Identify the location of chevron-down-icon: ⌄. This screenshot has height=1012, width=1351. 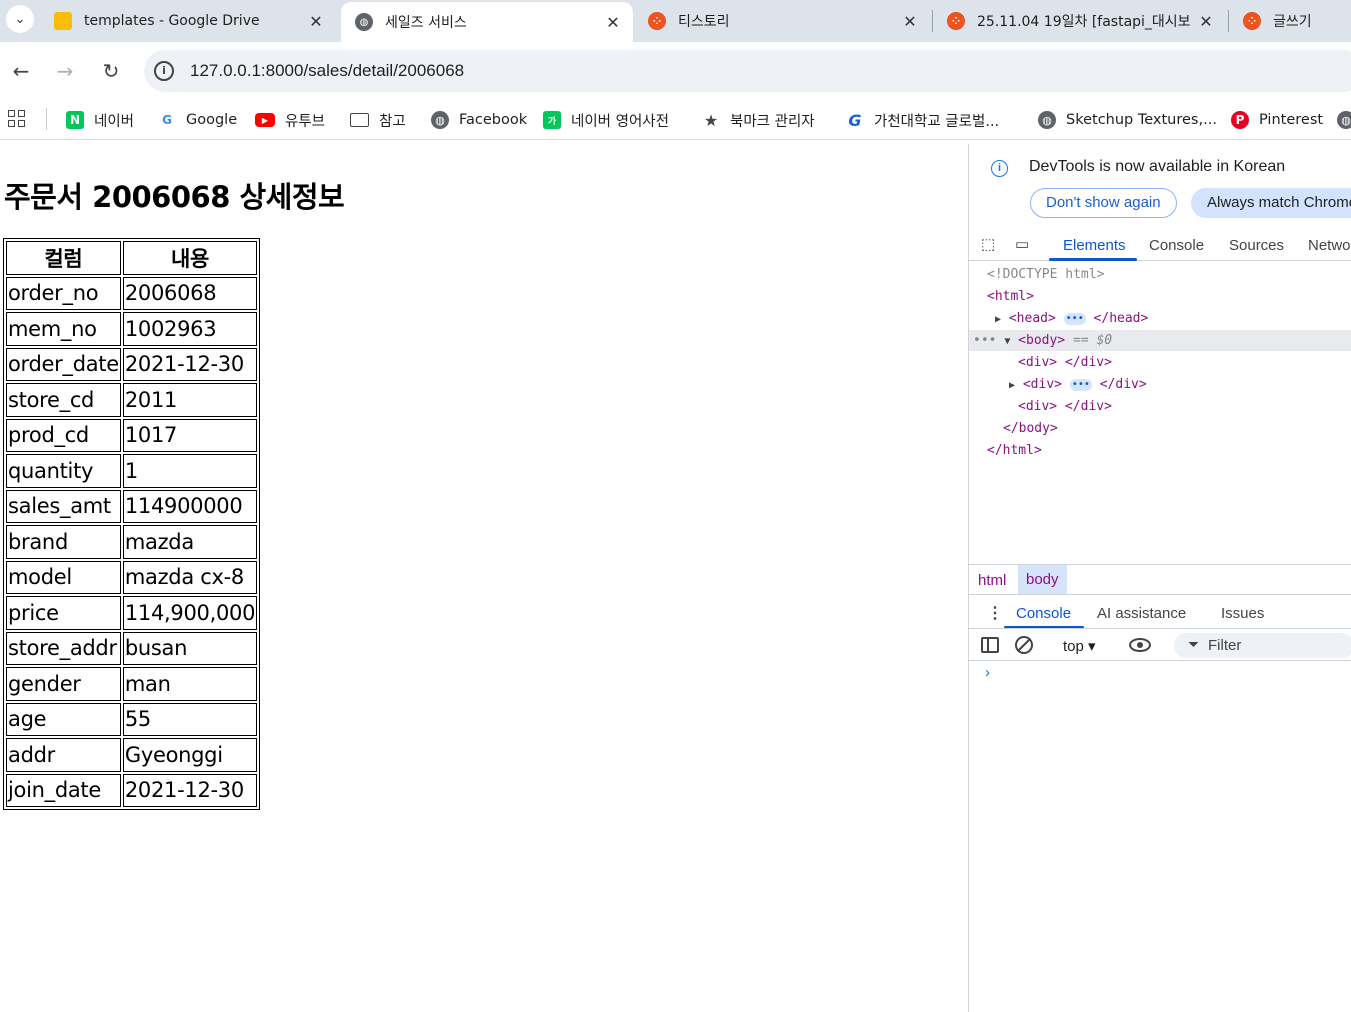
(20, 19).